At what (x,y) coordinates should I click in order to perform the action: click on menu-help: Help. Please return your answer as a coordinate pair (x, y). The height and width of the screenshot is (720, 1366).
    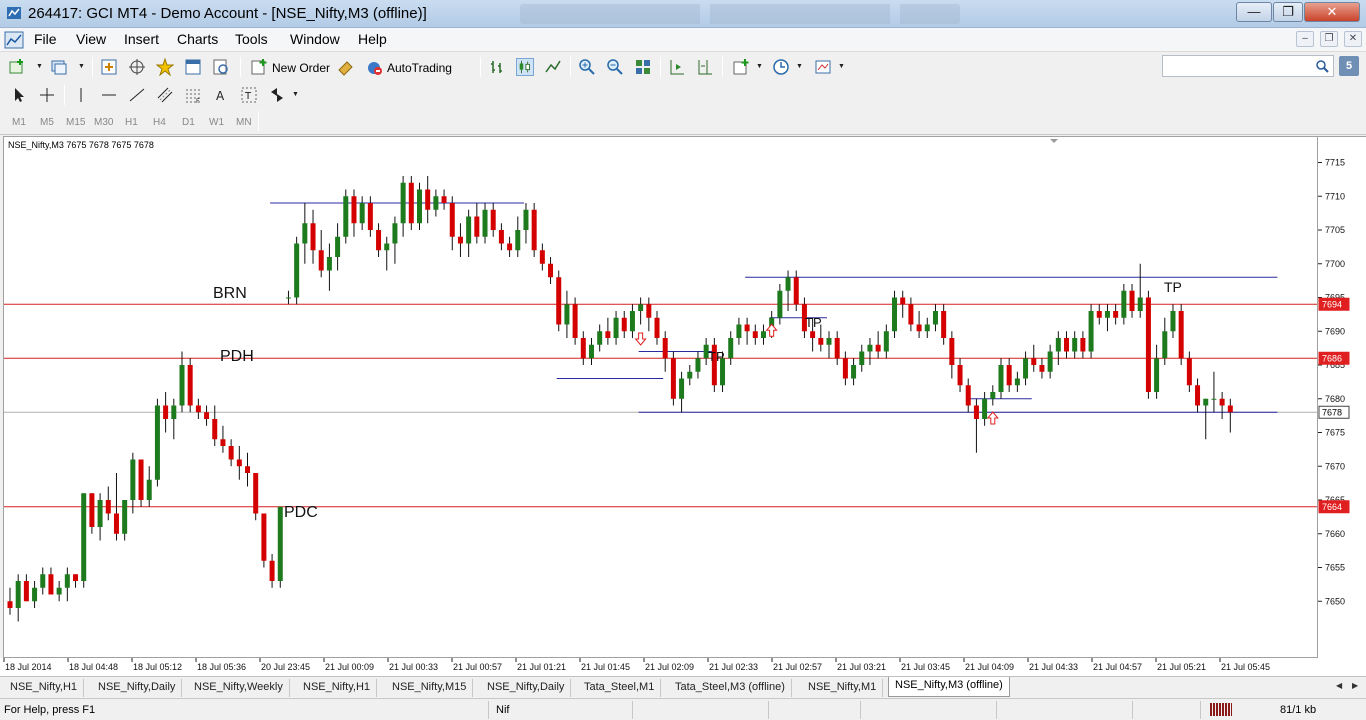
    Looking at the image, I should click on (372, 39).